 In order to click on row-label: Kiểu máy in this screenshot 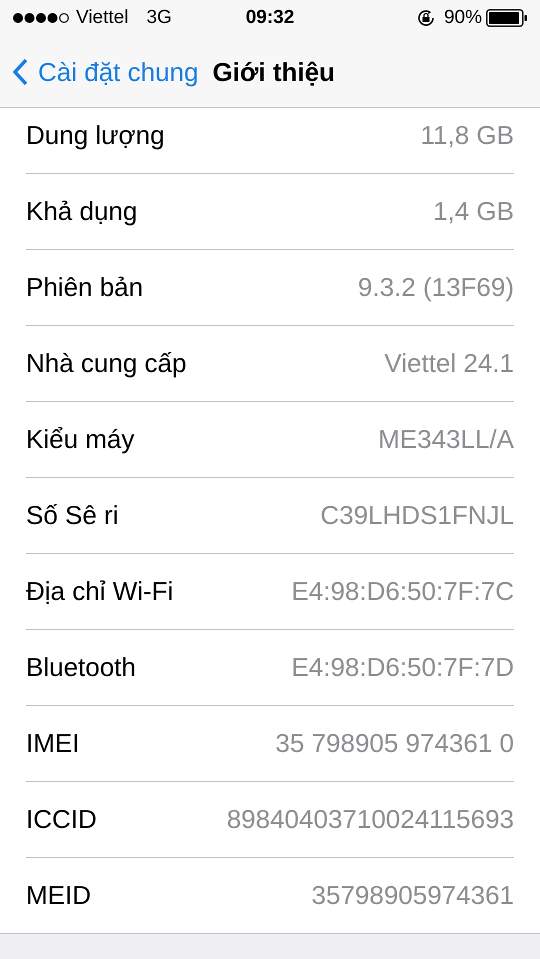, I will do `click(80, 439)`.